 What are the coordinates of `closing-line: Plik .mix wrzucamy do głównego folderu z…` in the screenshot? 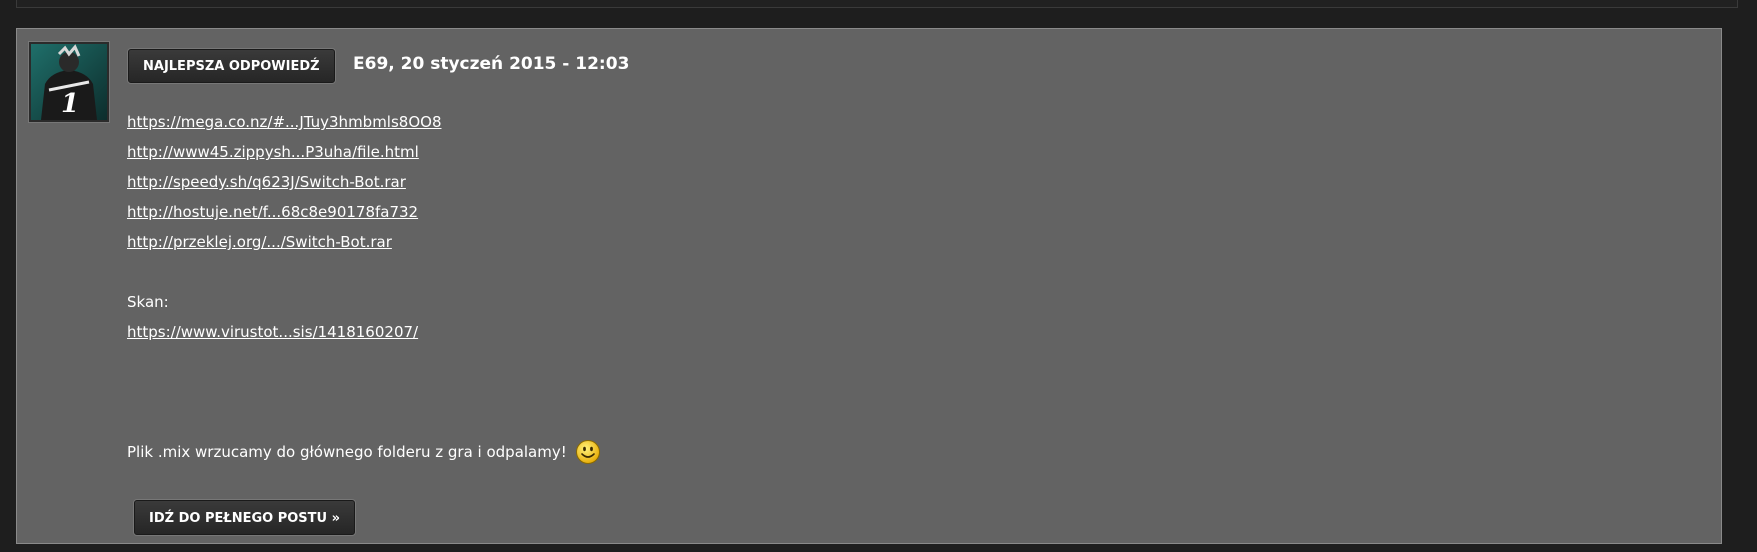 It's located at (877, 452).